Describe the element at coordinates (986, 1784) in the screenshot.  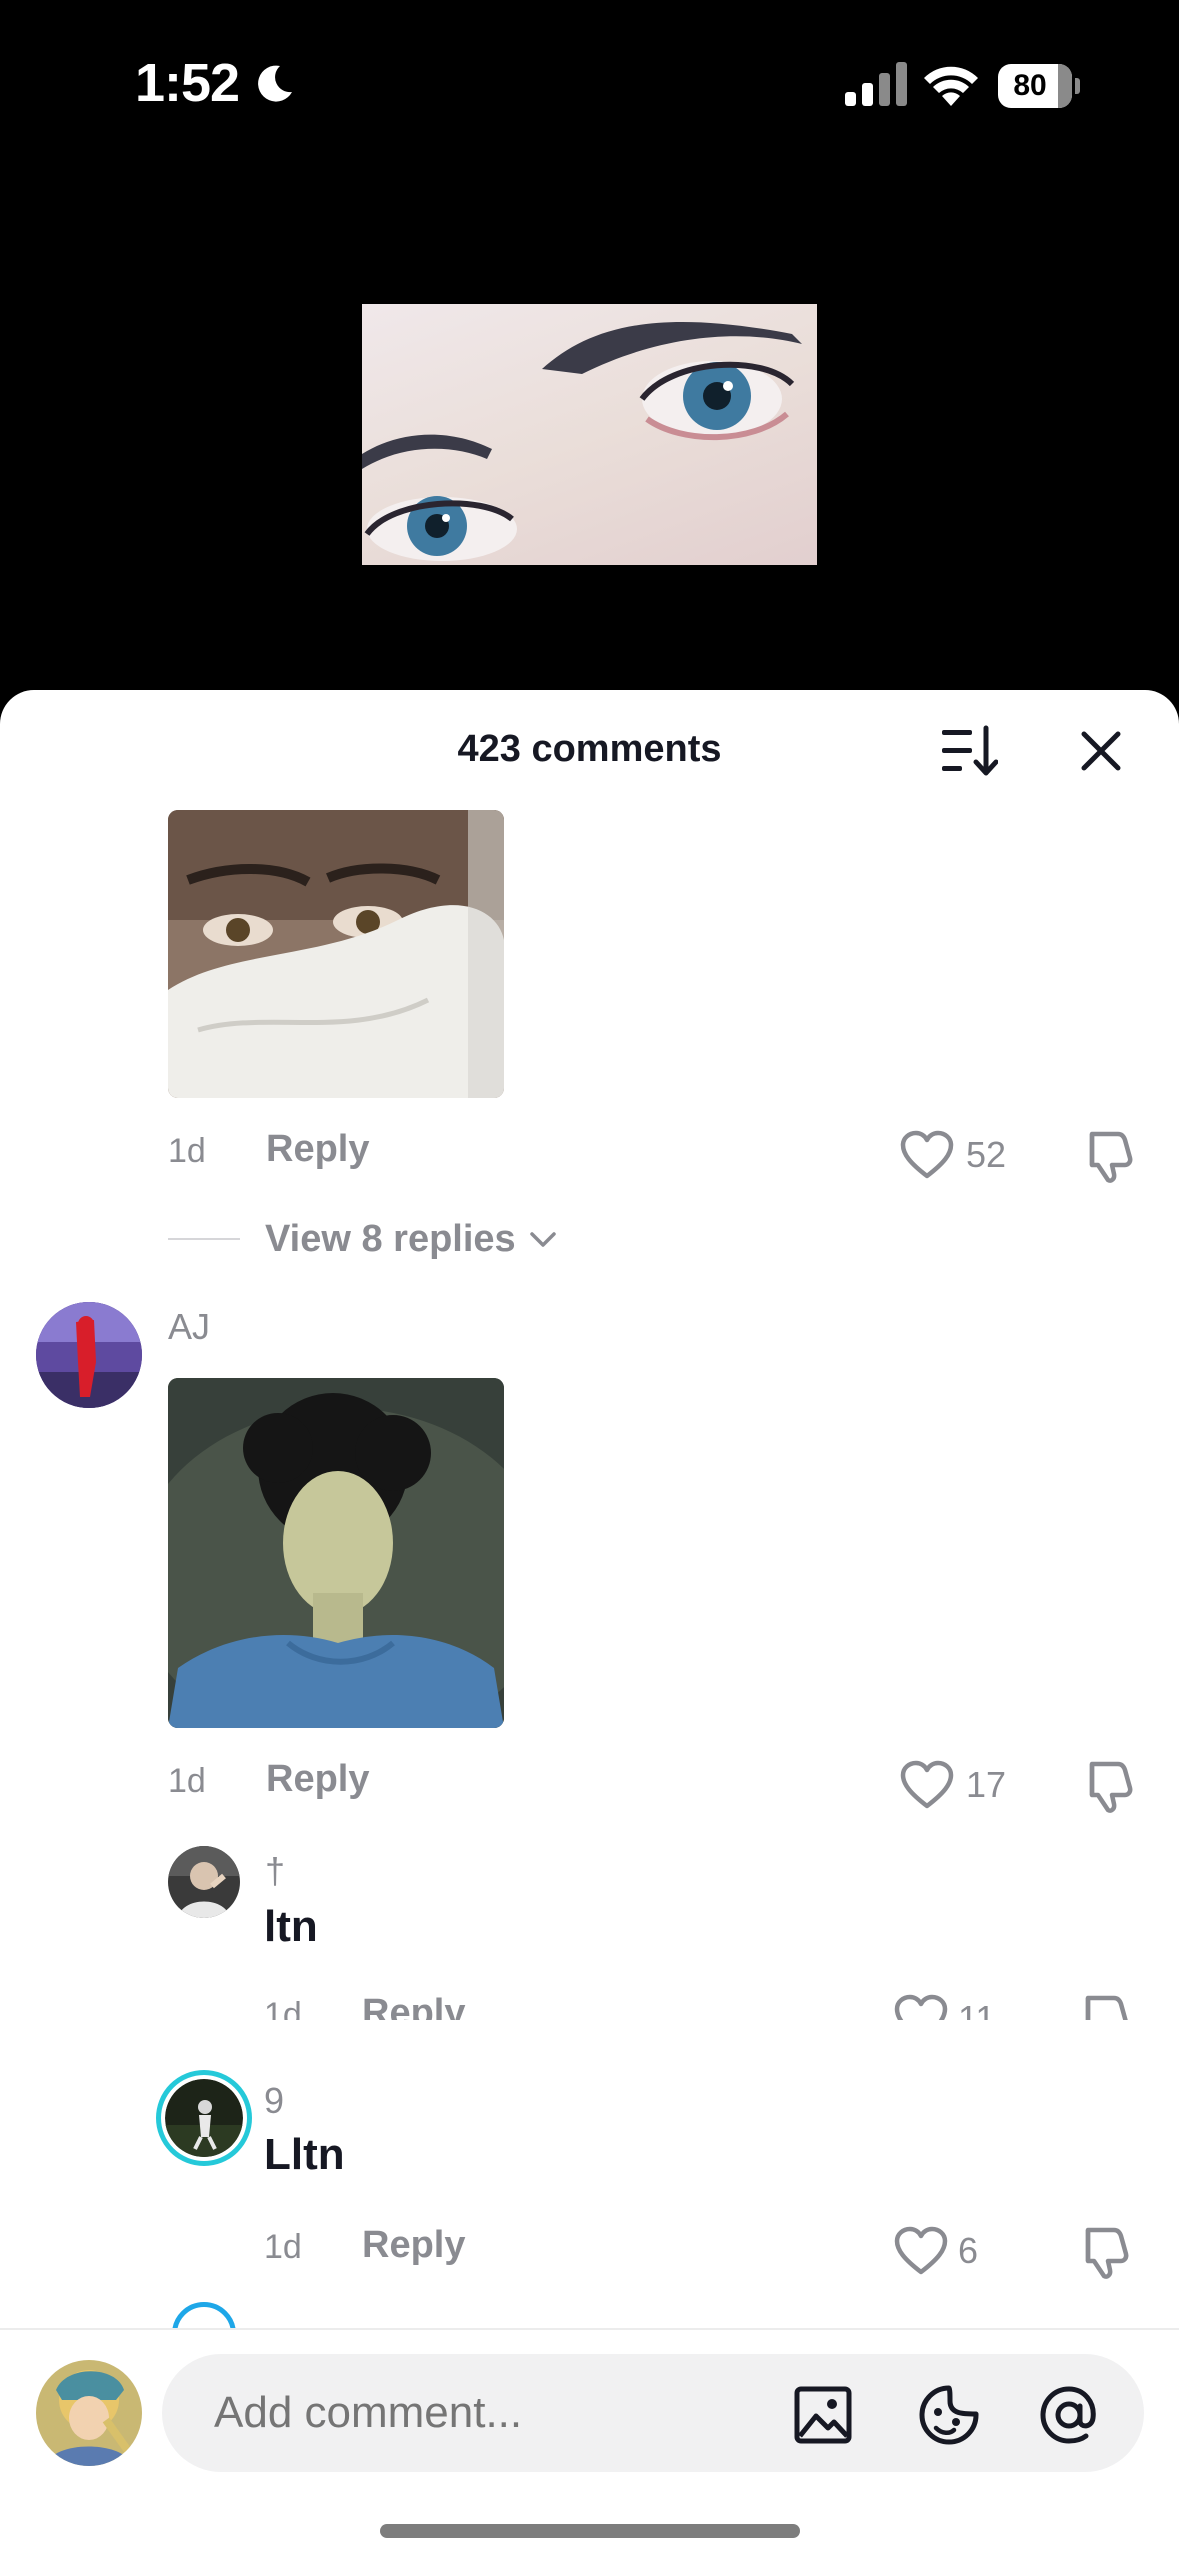
I see `like-count: 17` at that location.